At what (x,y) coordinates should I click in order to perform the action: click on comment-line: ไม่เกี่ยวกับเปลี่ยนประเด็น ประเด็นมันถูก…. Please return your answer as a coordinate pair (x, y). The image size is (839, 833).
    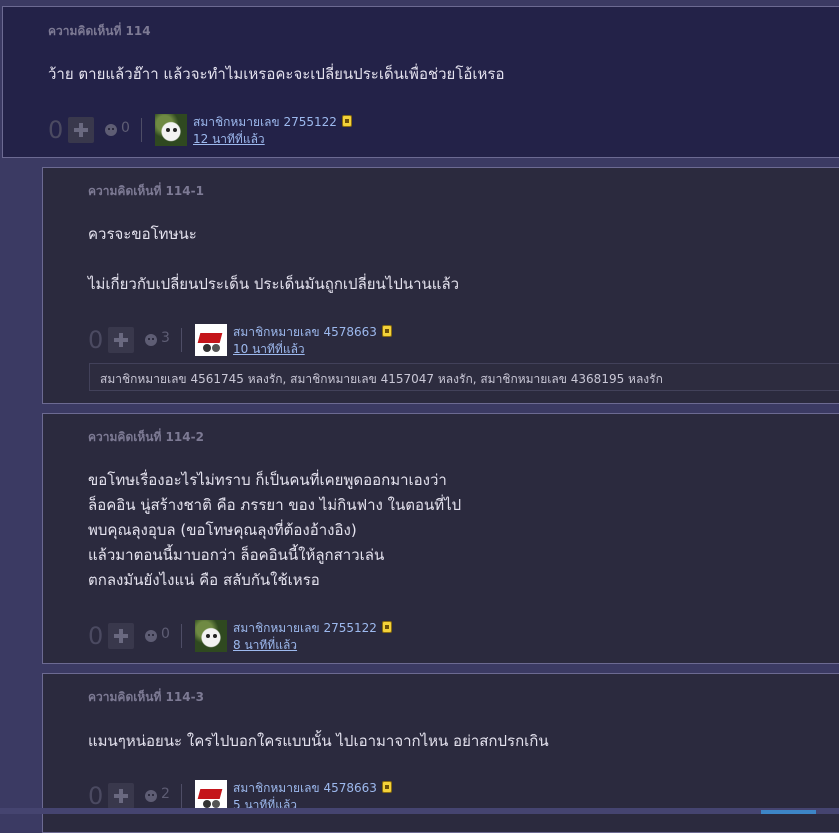
    Looking at the image, I should click on (274, 284).